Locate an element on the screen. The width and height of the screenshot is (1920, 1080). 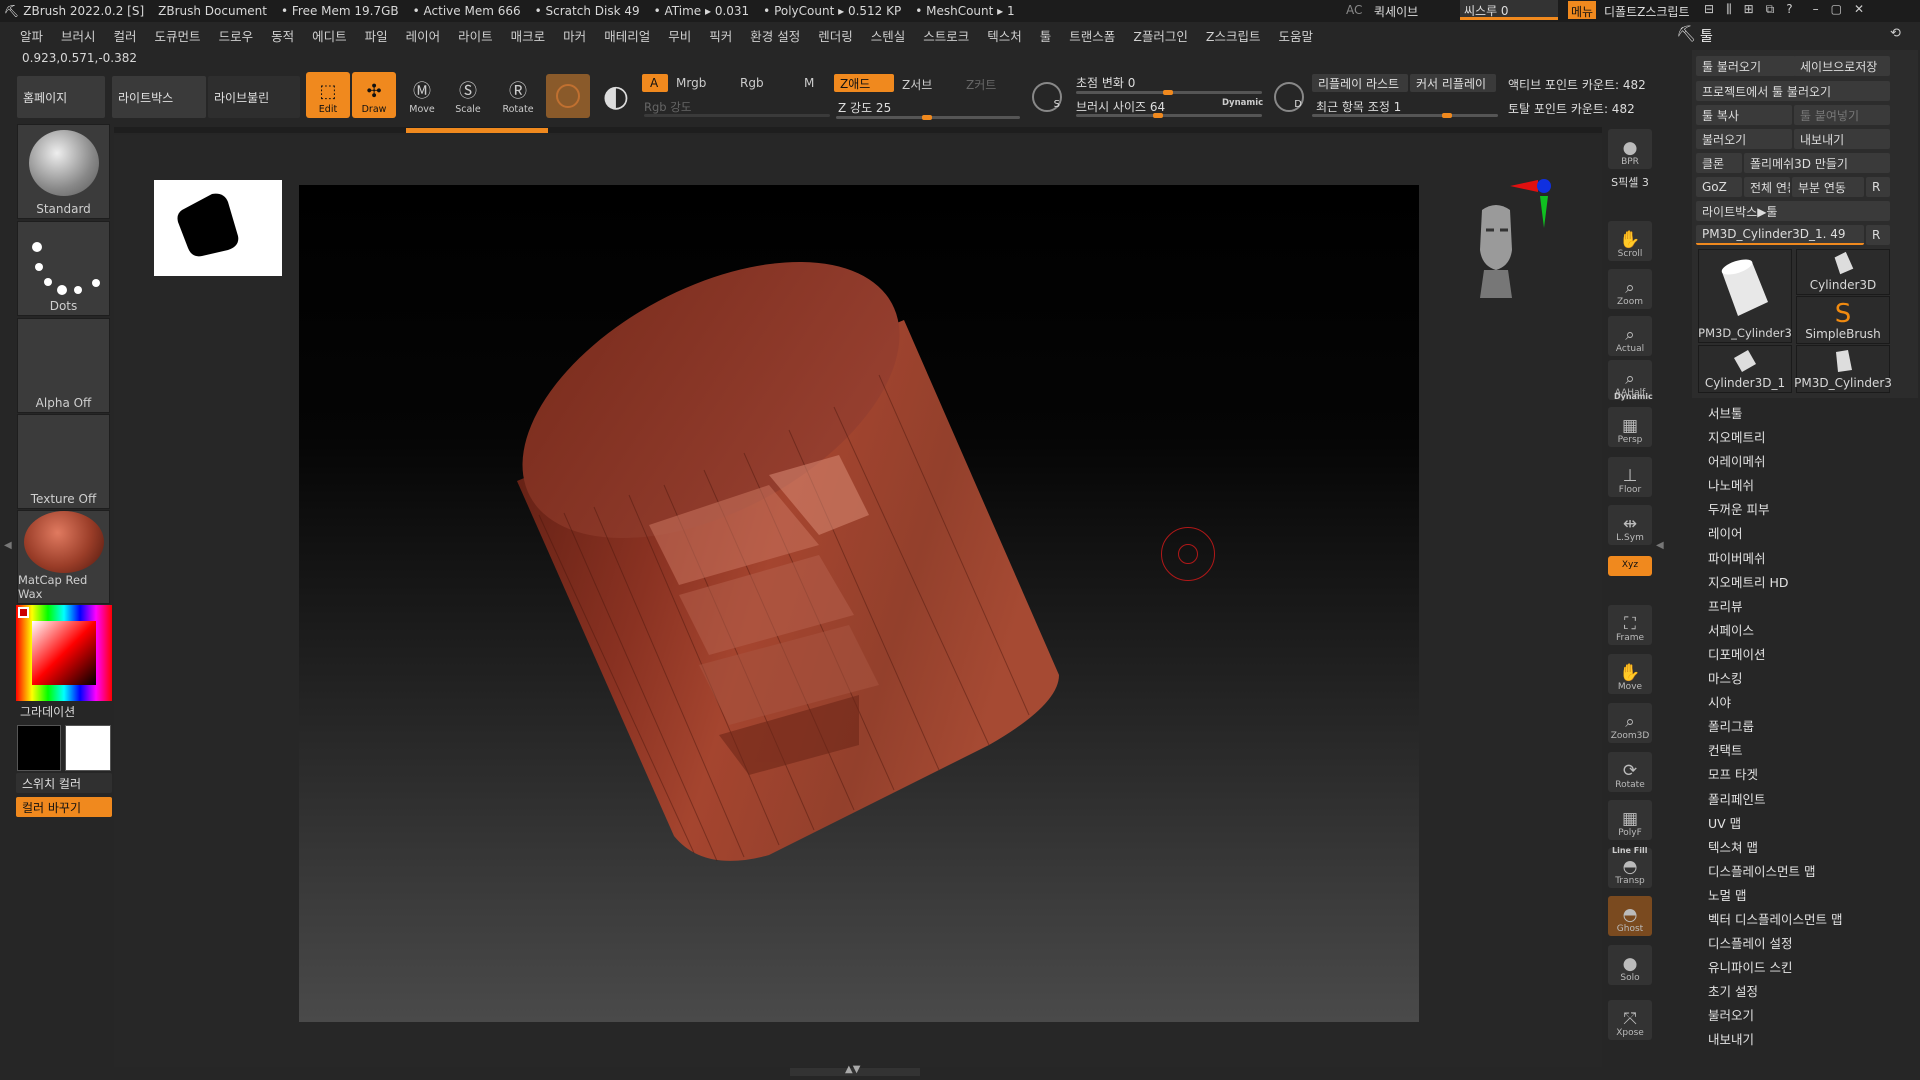
menu-item: 브러시 is located at coordinates (78, 35).